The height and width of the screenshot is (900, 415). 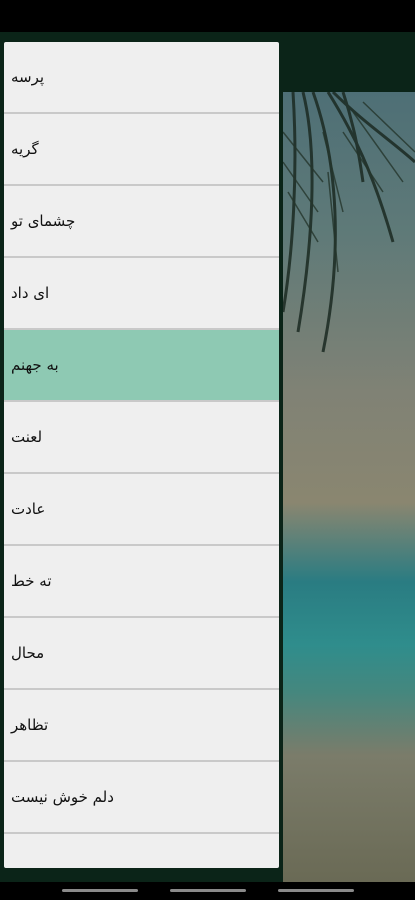 I want to click on list-item-label: پرسه, so click(x=28, y=77).